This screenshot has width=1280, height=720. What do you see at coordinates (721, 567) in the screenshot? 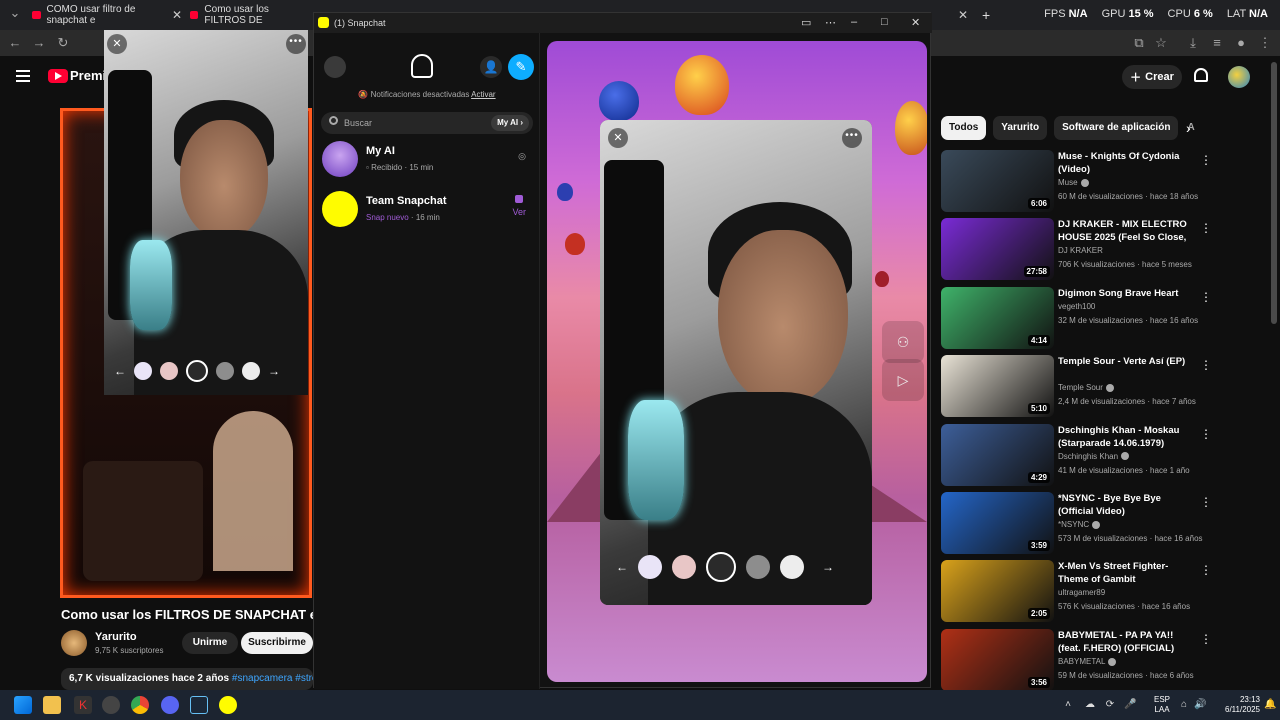
I see `lens-selected` at bounding box center [721, 567].